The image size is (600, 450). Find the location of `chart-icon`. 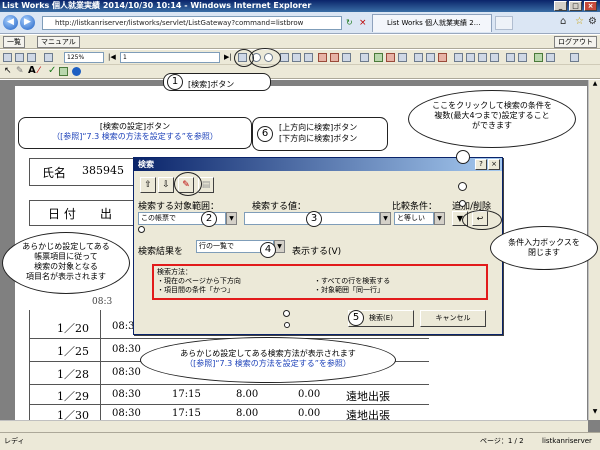

chart-icon is located at coordinates (510, 57).